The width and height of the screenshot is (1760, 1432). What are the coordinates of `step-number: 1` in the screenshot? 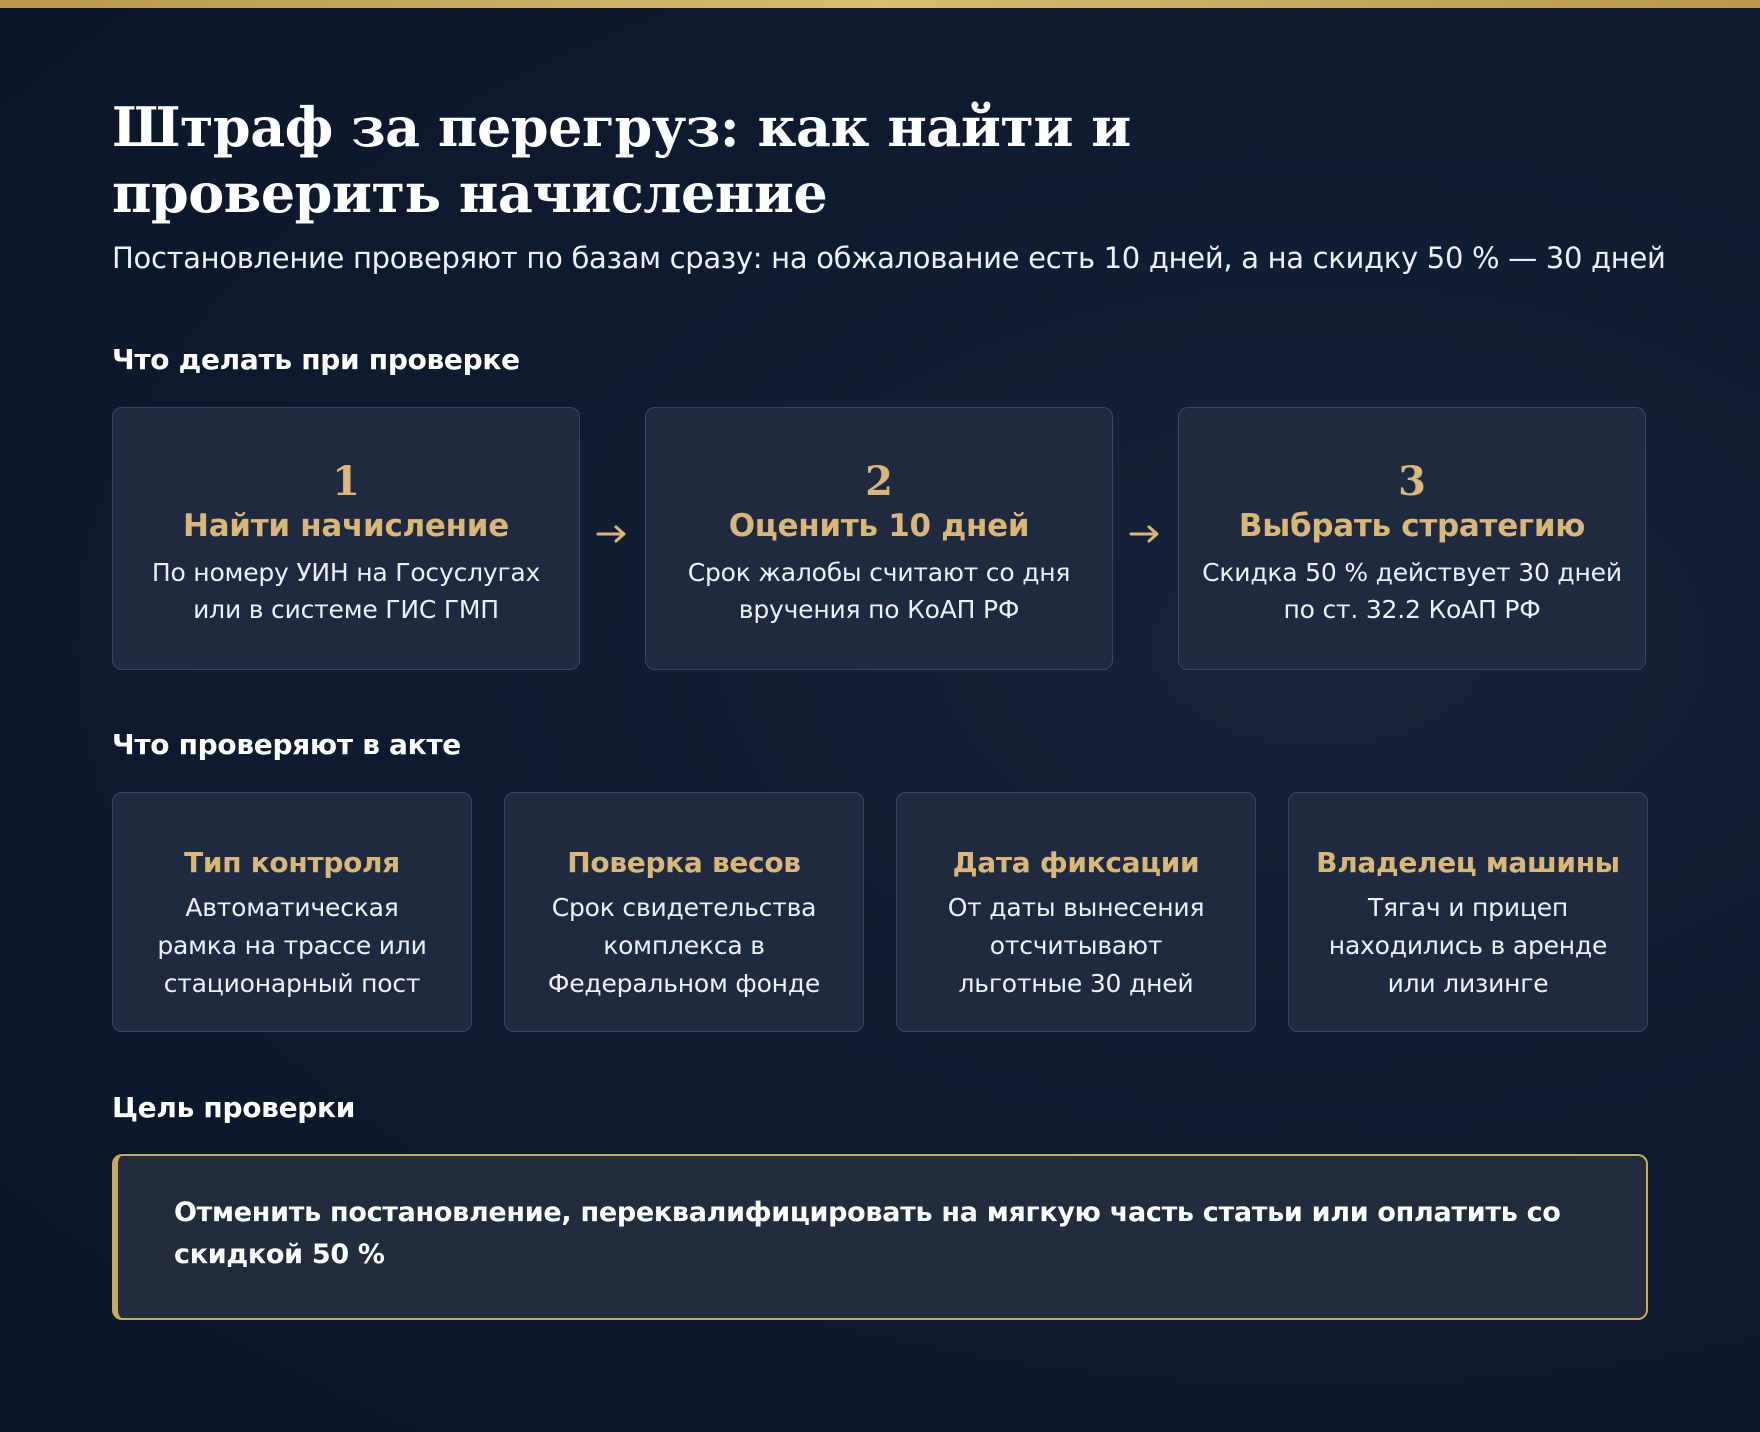 It's located at (346, 481).